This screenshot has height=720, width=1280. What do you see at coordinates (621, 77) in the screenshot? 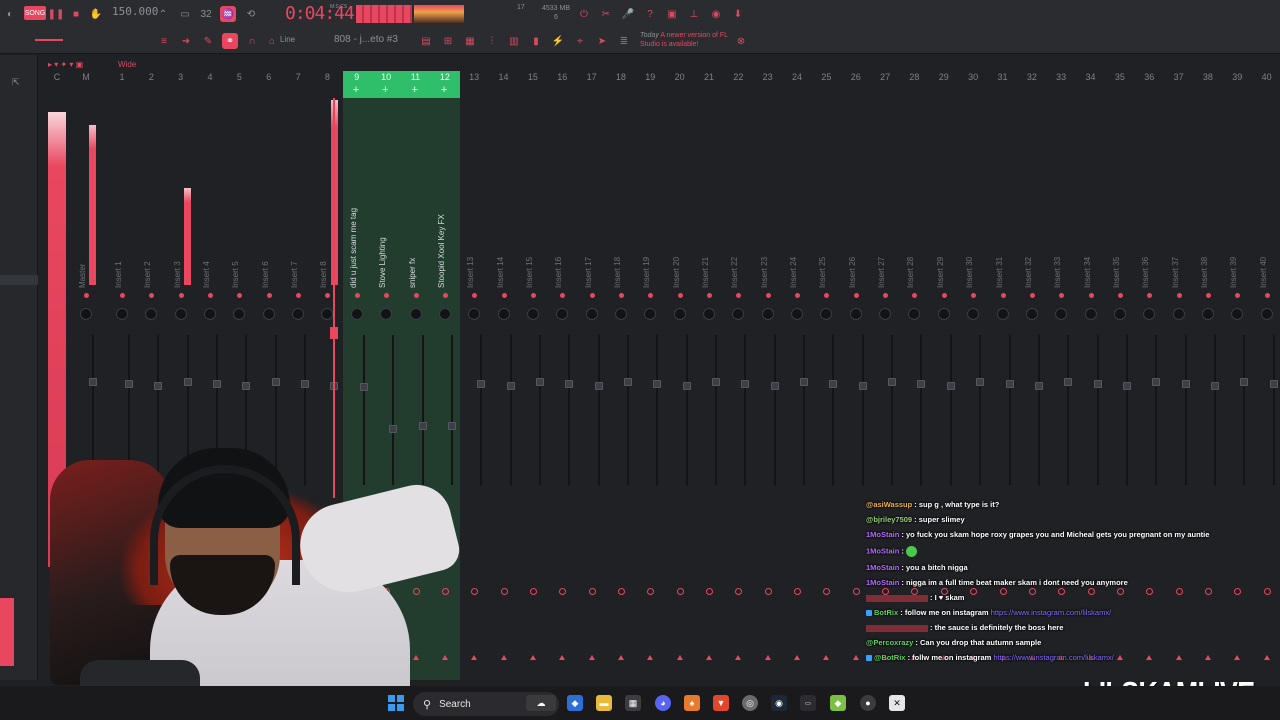
I see `track-number: 18` at bounding box center [621, 77].